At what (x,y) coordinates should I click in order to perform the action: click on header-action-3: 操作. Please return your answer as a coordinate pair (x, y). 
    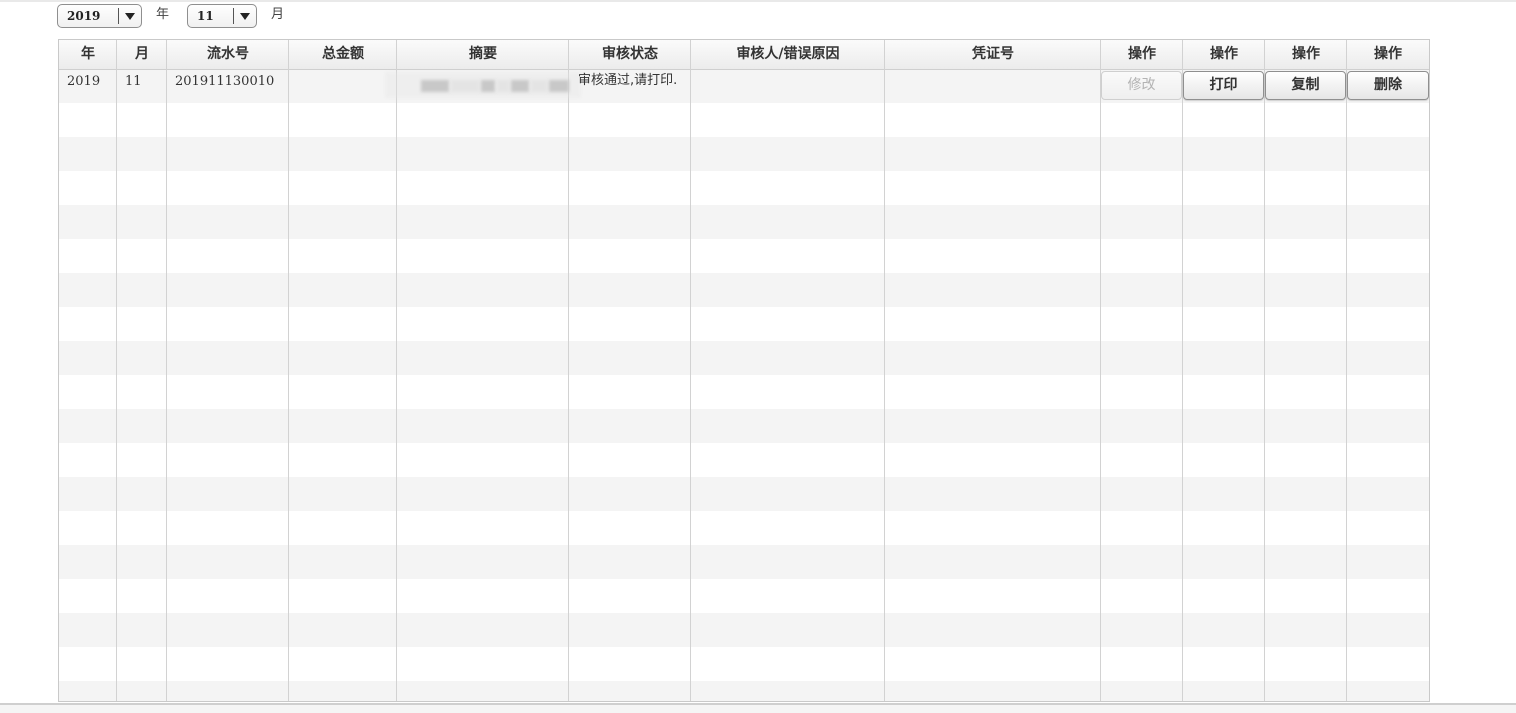
    Looking at the image, I should click on (1306, 54).